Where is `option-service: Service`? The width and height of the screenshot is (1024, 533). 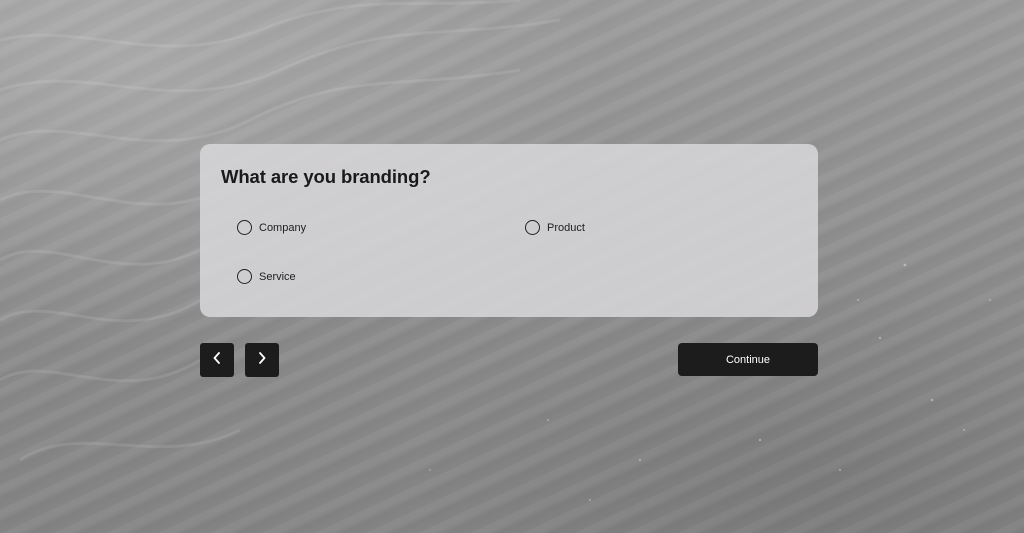 option-service: Service is located at coordinates (266, 276).